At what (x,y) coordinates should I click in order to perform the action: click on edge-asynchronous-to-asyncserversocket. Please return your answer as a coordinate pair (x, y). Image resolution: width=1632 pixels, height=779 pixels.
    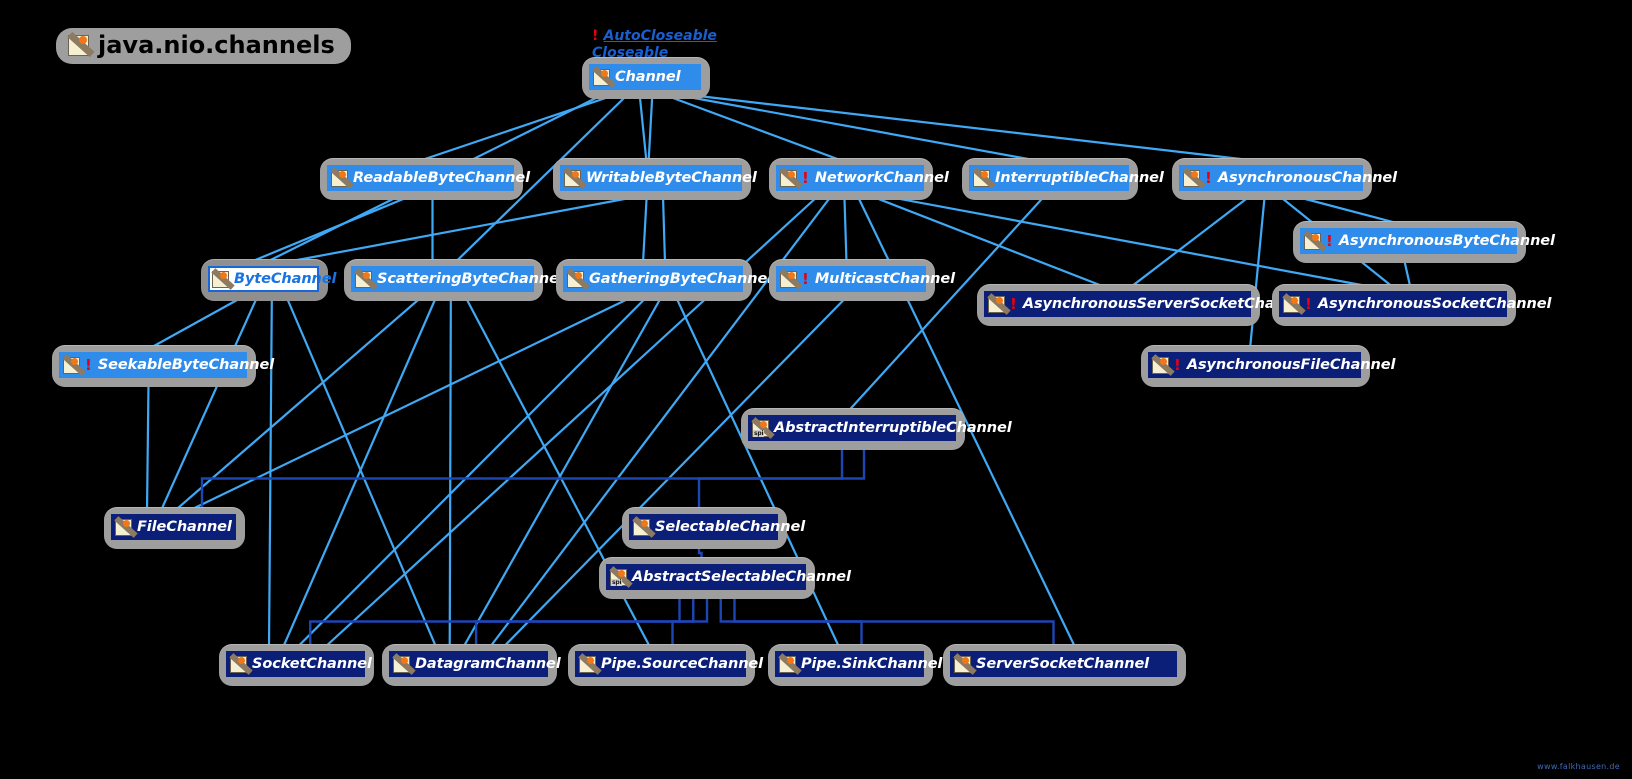
    Looking at the image, I should click on (1189, 242).